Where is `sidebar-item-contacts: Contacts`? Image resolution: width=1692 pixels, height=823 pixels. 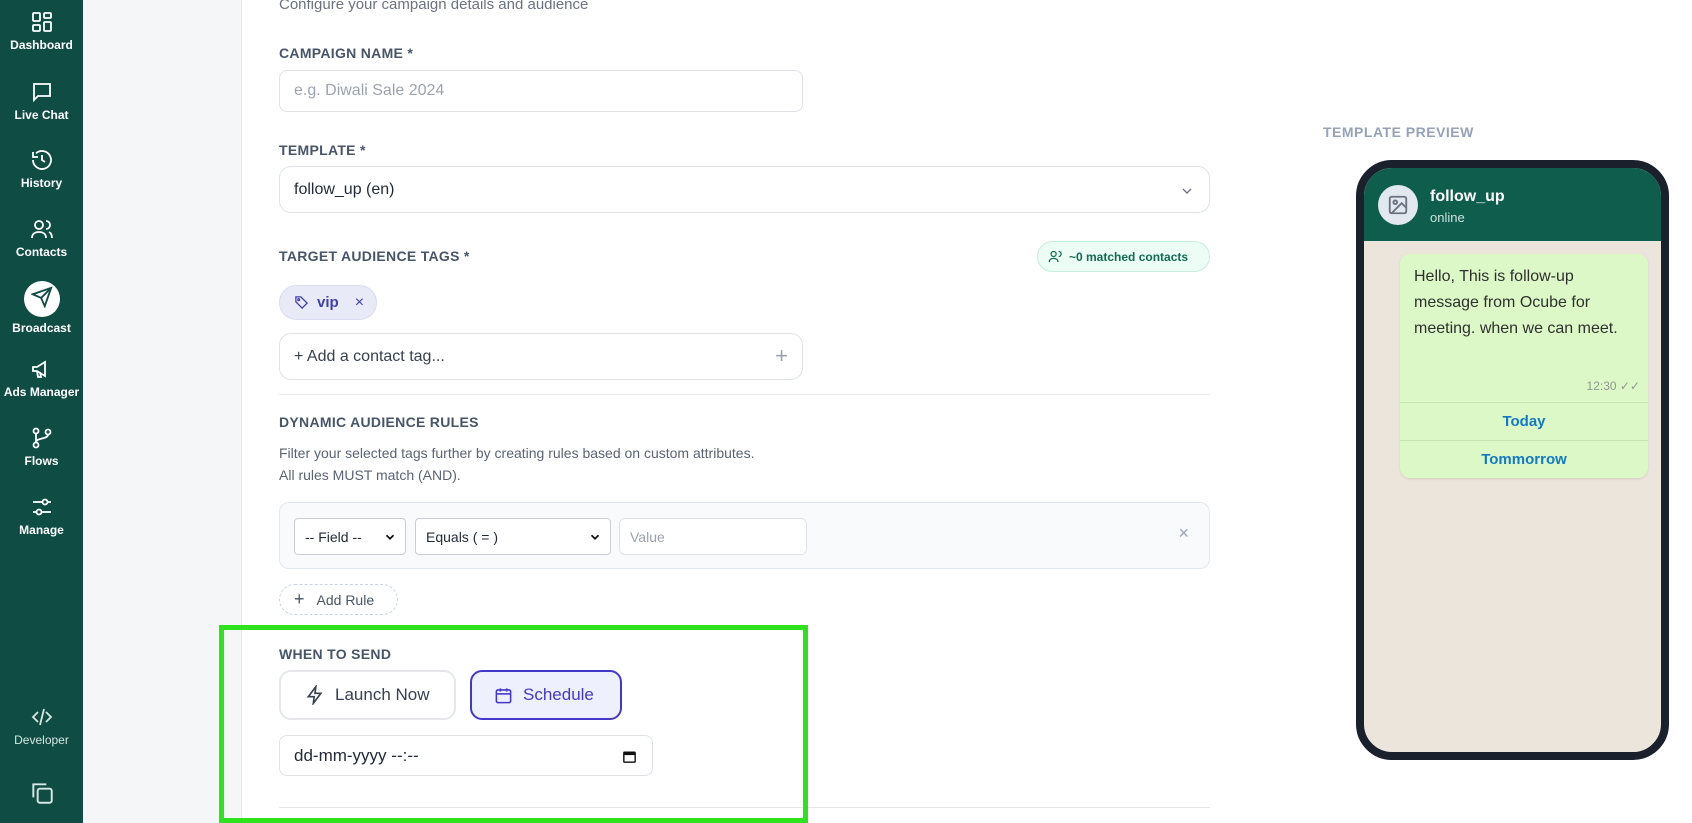 sidebar-item-contacts: Contacts is located at coordinates (41, 238).